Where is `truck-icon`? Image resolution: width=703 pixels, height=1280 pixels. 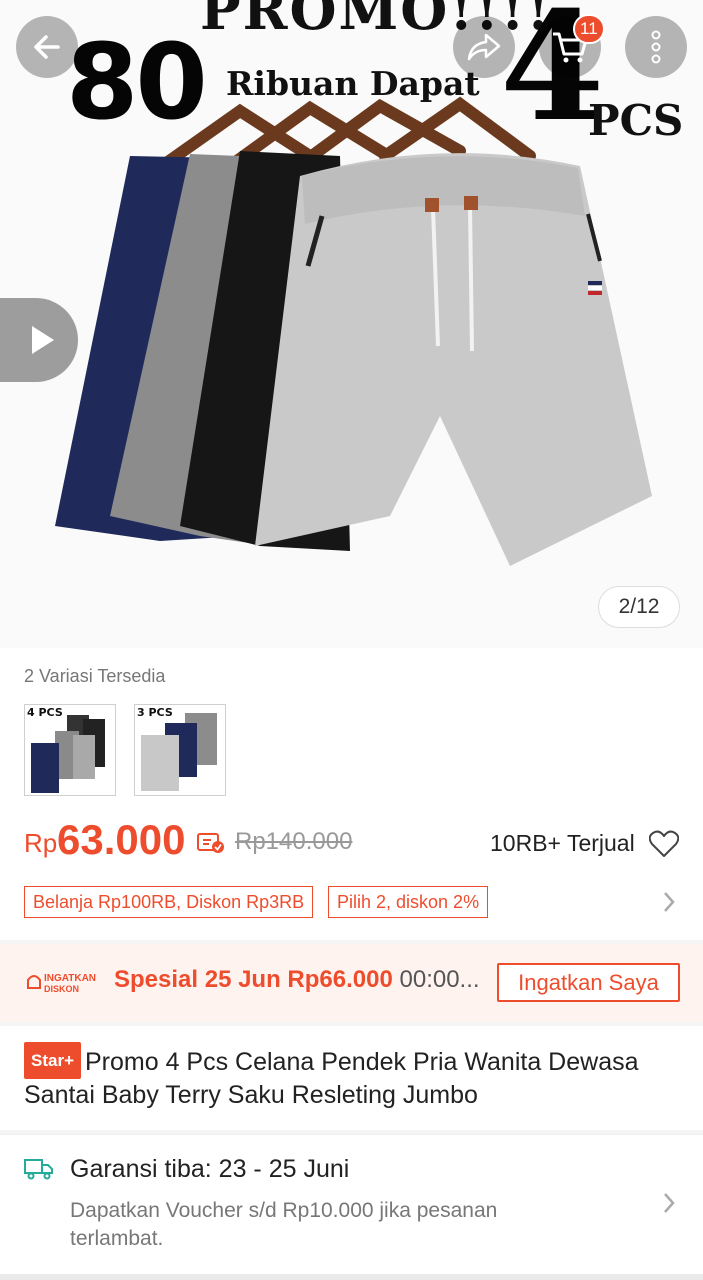
truck-icon is located at coordinates (38, 1169).